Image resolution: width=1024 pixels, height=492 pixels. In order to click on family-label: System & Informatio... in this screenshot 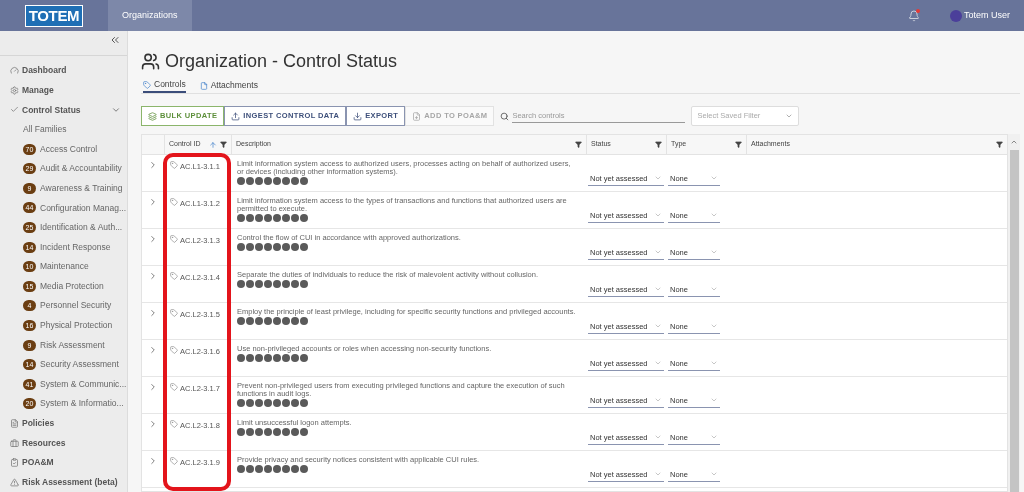, I will do `click(82, 404)`.